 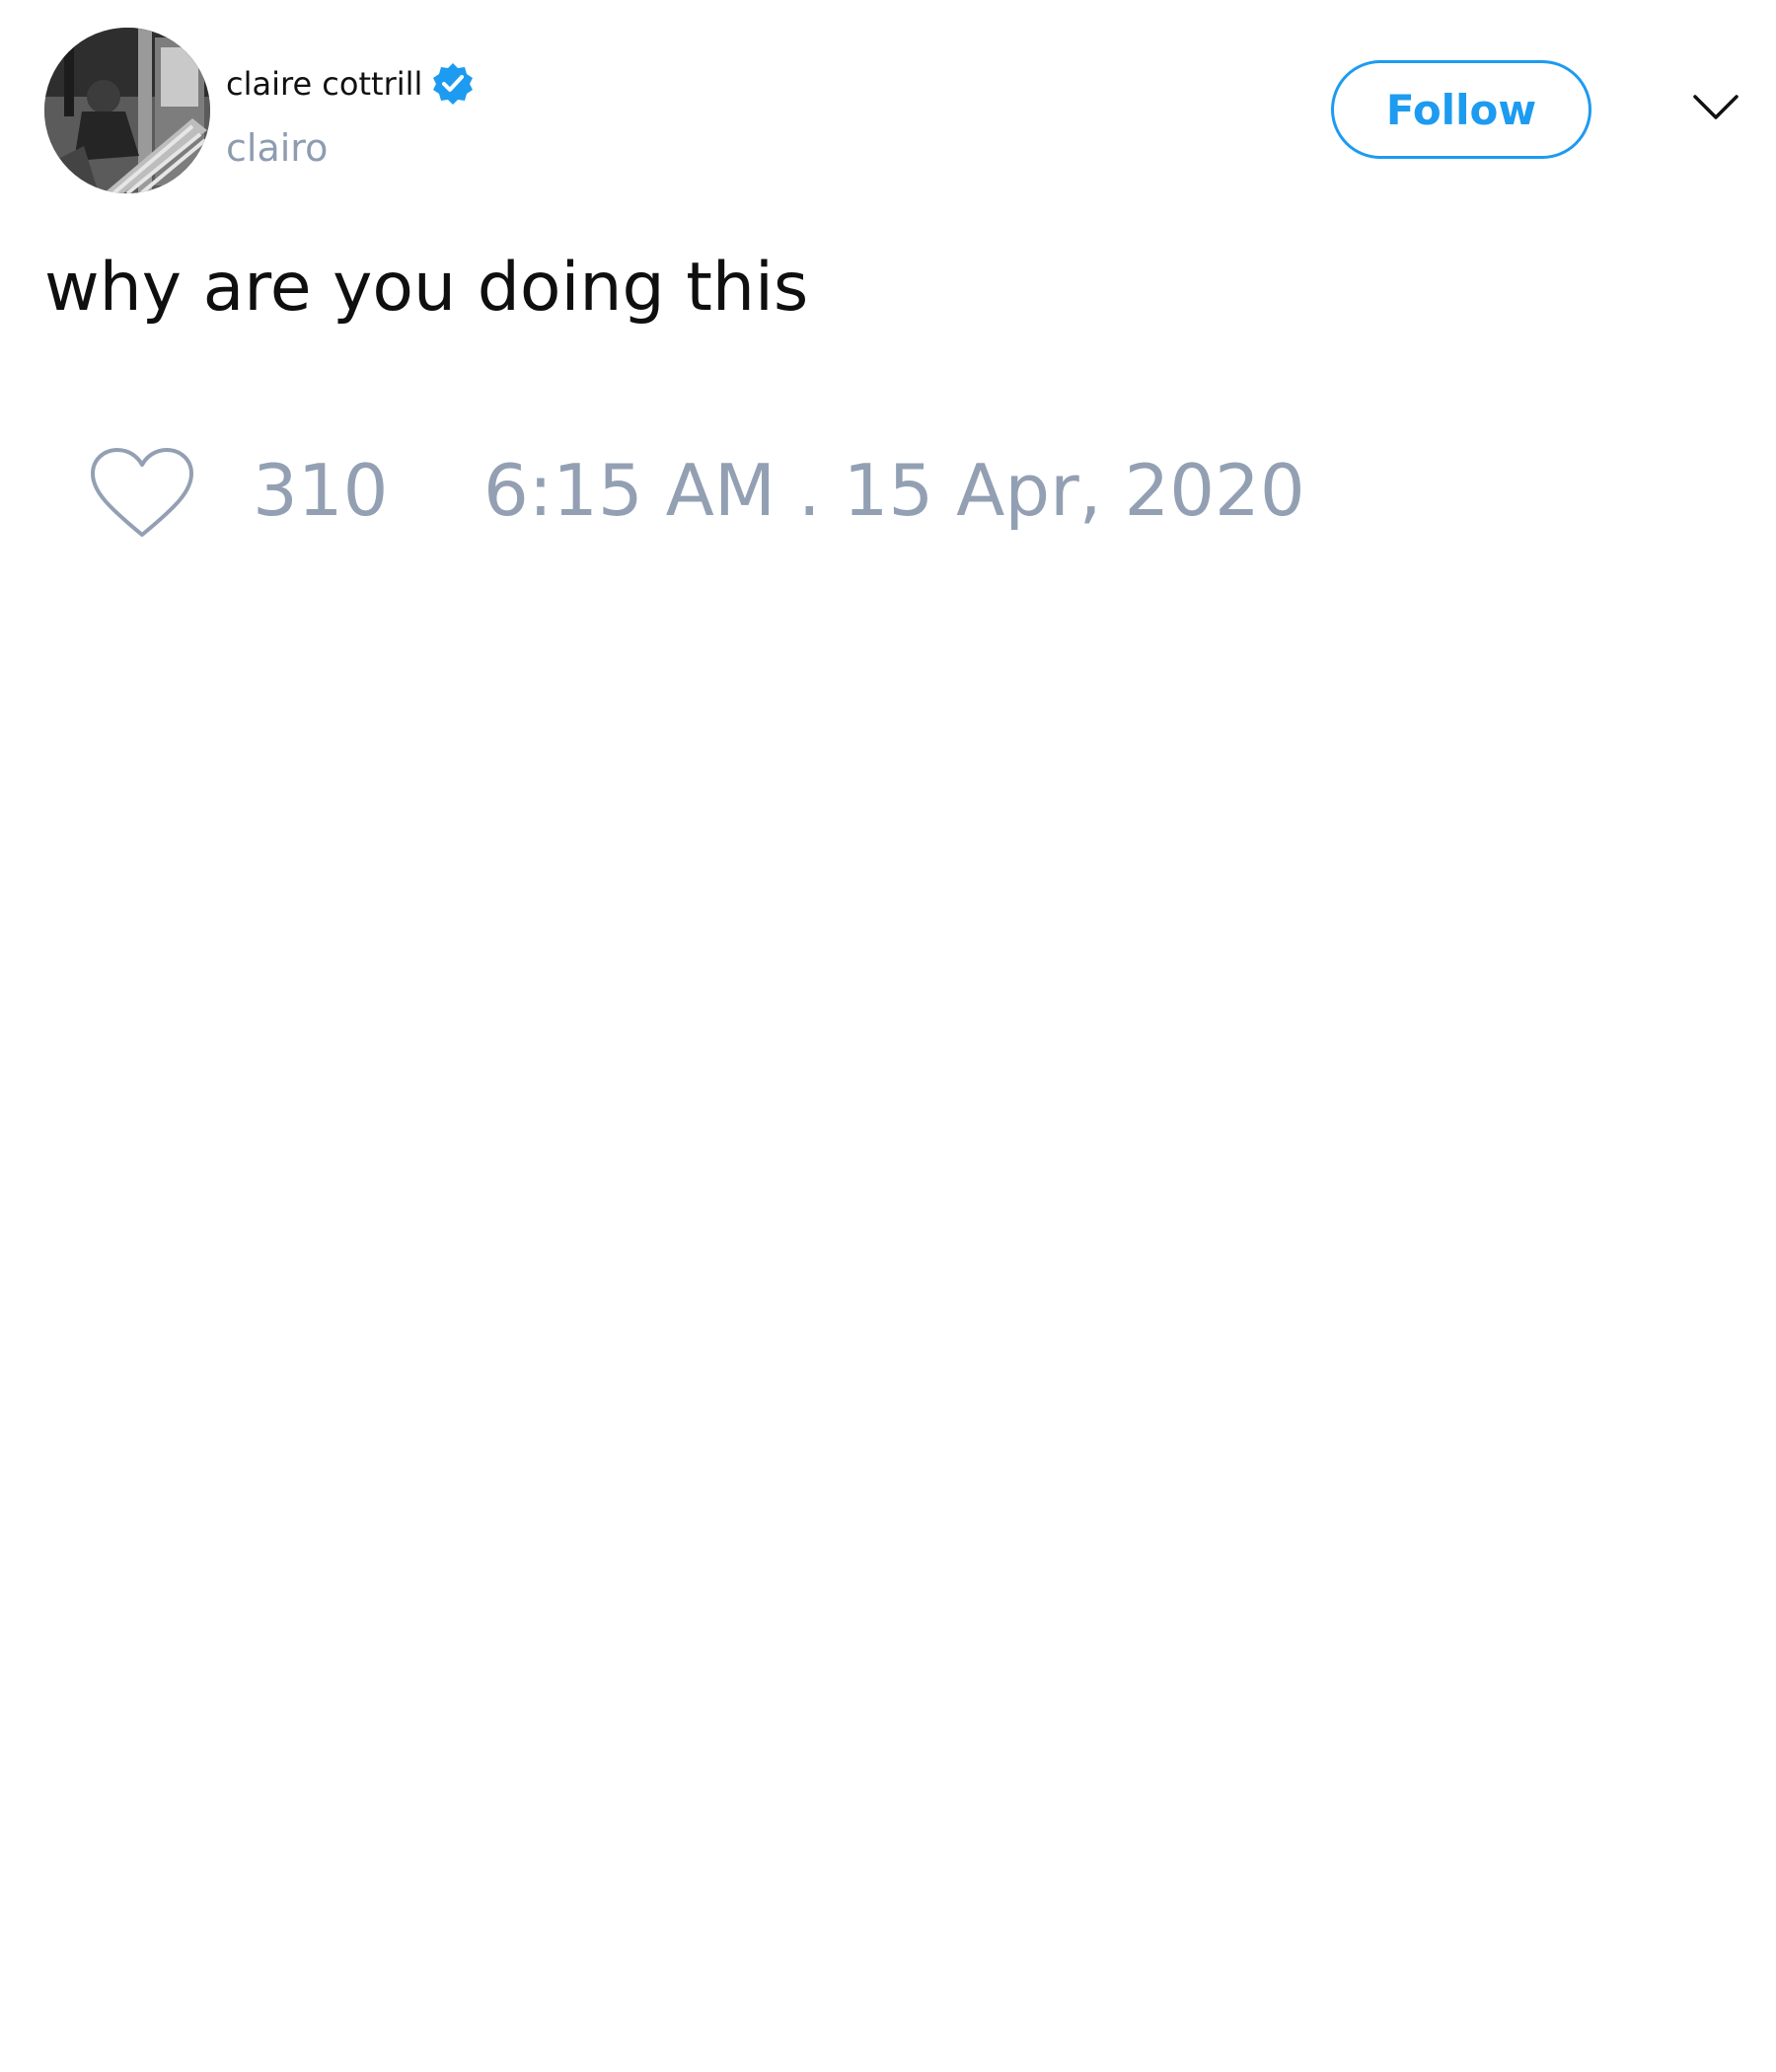 I want to click on follow-button: Follow, so click(x=1461, y=110).